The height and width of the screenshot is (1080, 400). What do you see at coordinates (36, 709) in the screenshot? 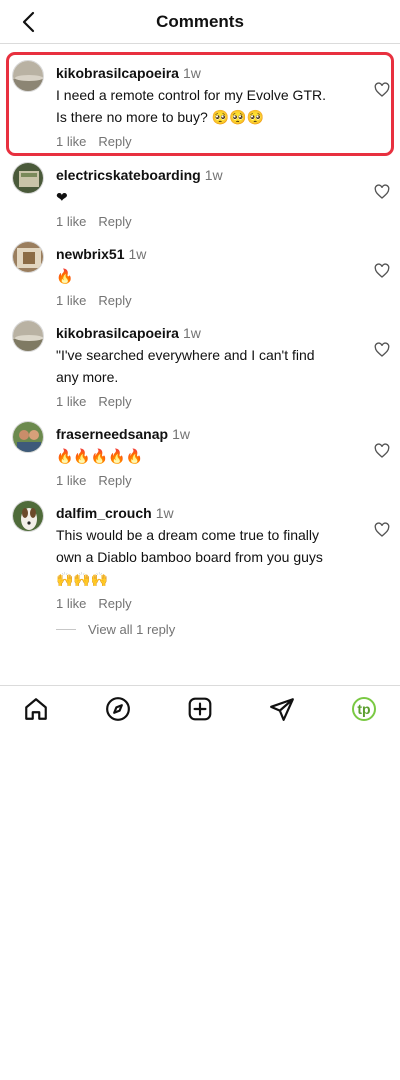
I see `home-icon` at bounding box center [36, 709].